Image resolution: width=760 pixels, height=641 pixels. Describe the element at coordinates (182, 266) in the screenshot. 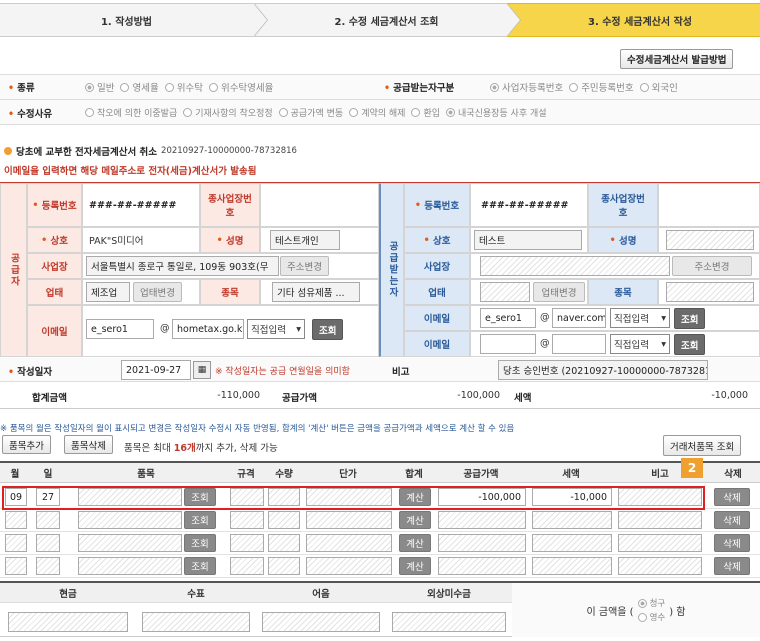

I see `supplier-addr-input: 서울특별시 종로구 통일로, 109동 903호(무` at that location.